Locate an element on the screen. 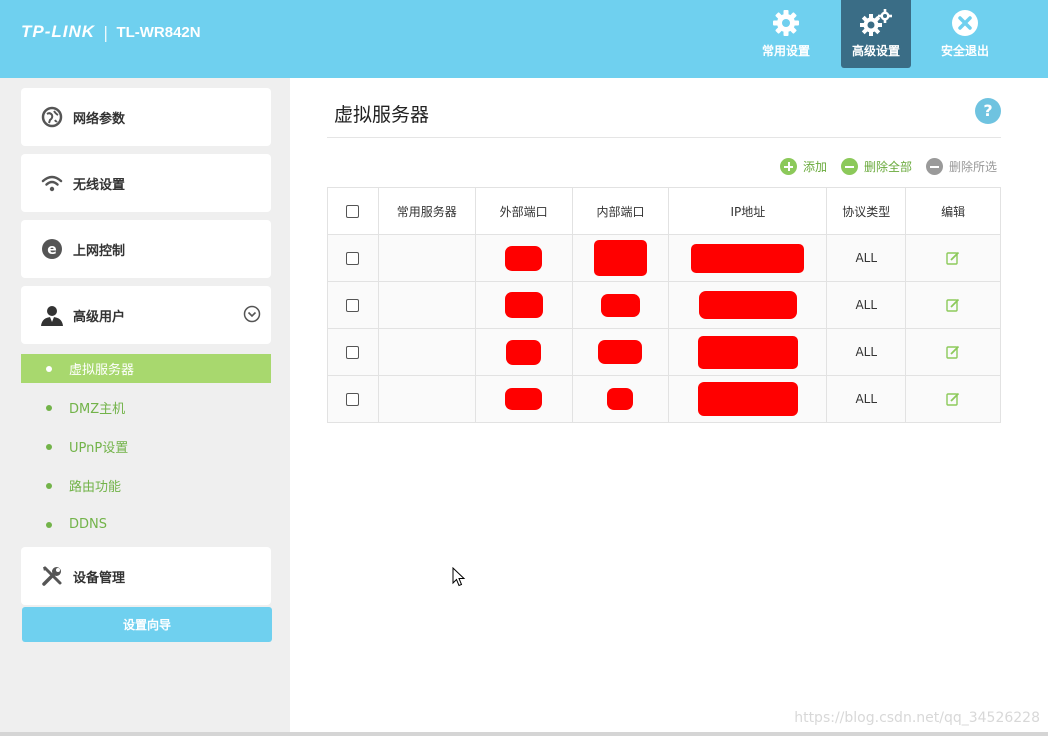  globe-icon is located at coordinates (52, 117).